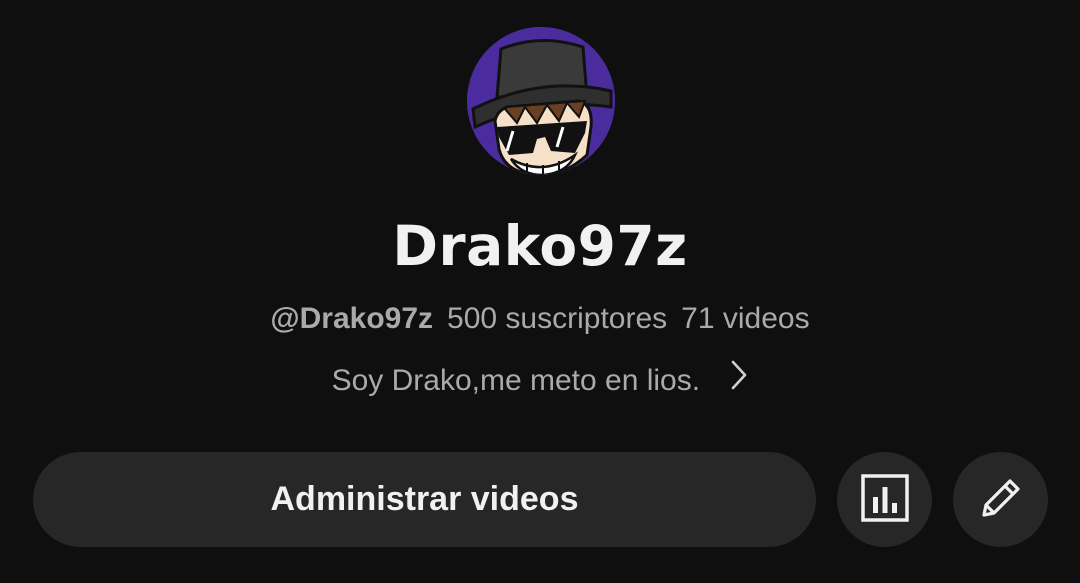 Image resolution: width=1080 pixels, height=583 pixels. I want to click on channel-meta: @Drako97z 500 suscriptores 71 videos, so click(540, 319).